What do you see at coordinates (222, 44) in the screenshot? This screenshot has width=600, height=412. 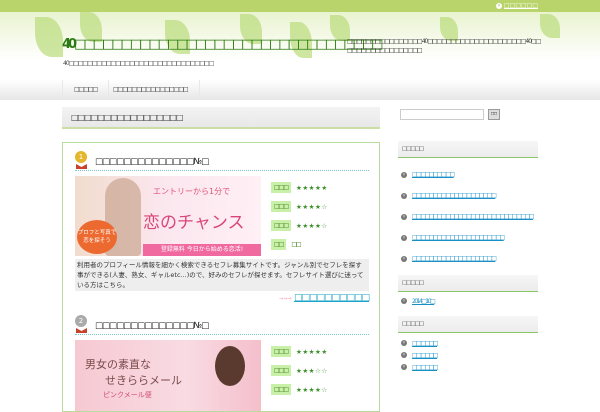 I see `site-title: 40□□□□□□□□□□□□□□□□□□□□□□□□□□□□□□□□□` at bounding box center [222, 44].